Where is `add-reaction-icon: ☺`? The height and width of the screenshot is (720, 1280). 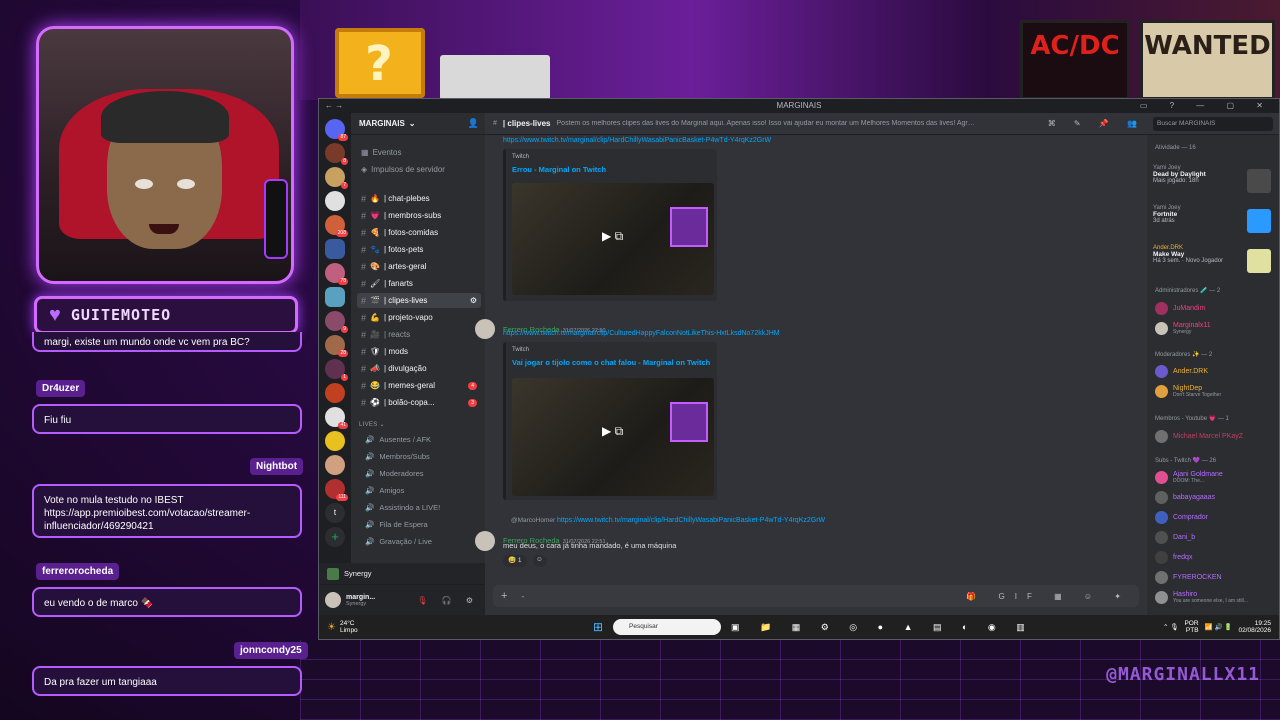
add-reaction-icon: ☺ is located at coordinates (540, 561).